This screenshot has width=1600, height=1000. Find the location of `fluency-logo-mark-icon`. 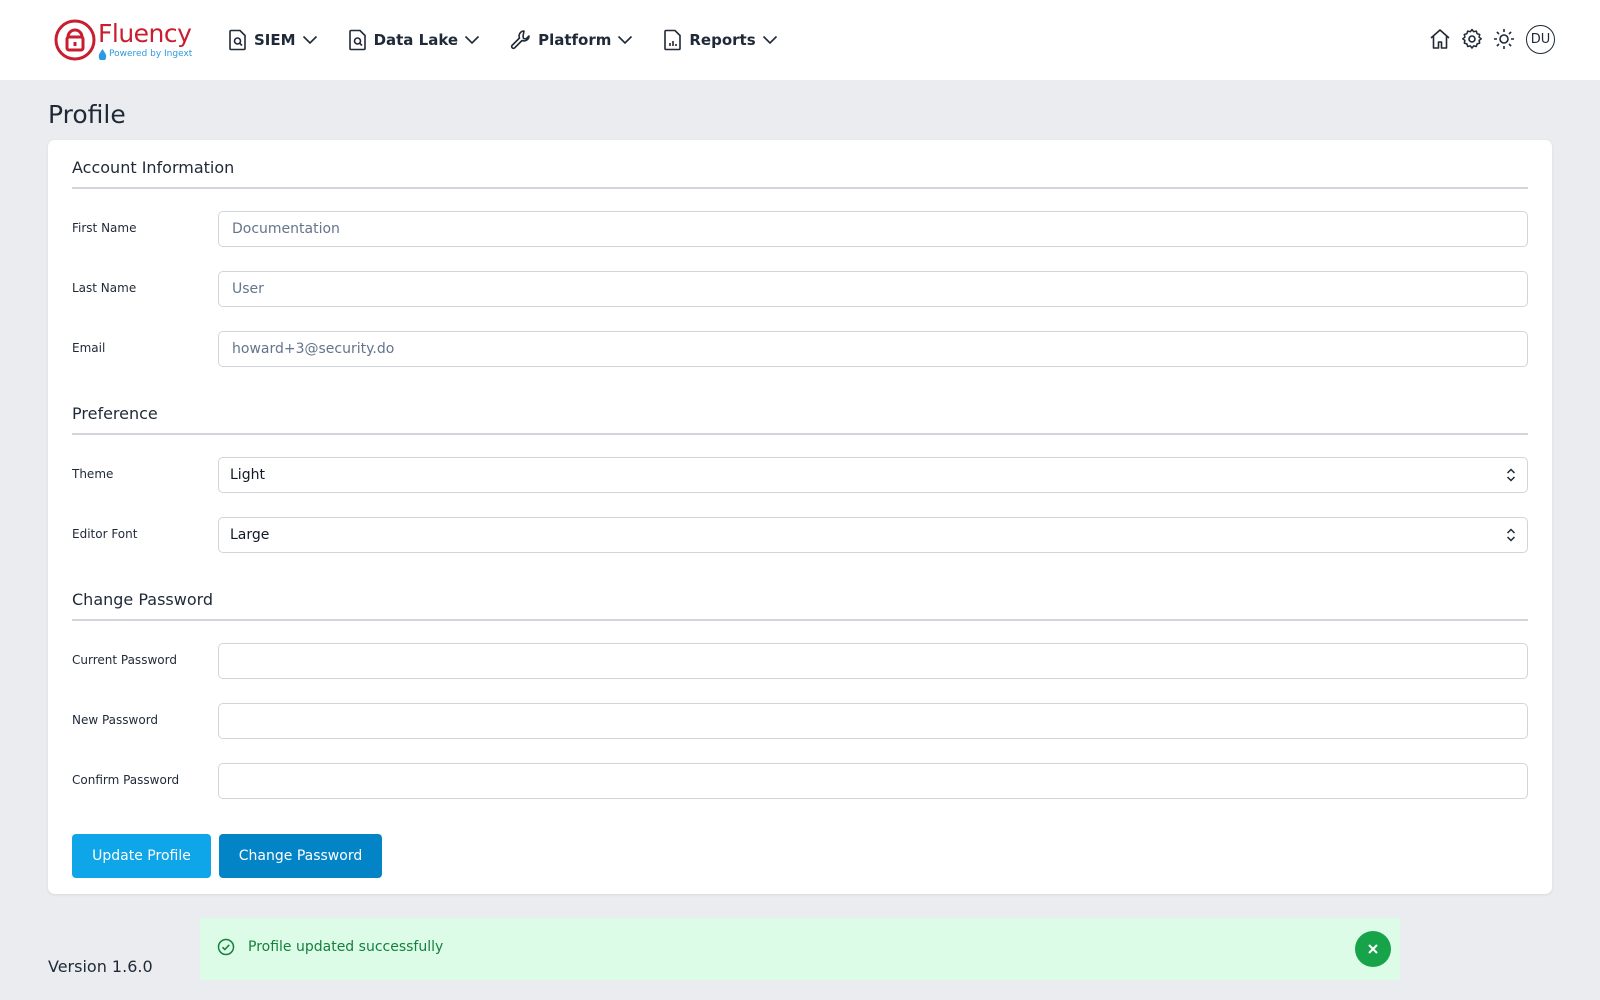

fluency-logo-mark-icon is located at coordinates (75, 40).